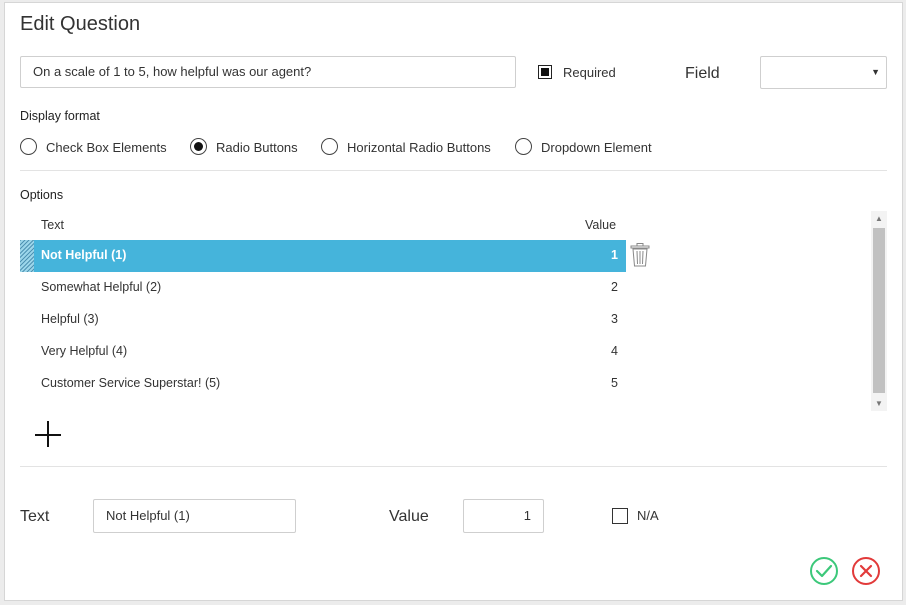 The width and height of the screenshot is (906, 605). I want to click on cancel-x-icon, so click(866, 571).